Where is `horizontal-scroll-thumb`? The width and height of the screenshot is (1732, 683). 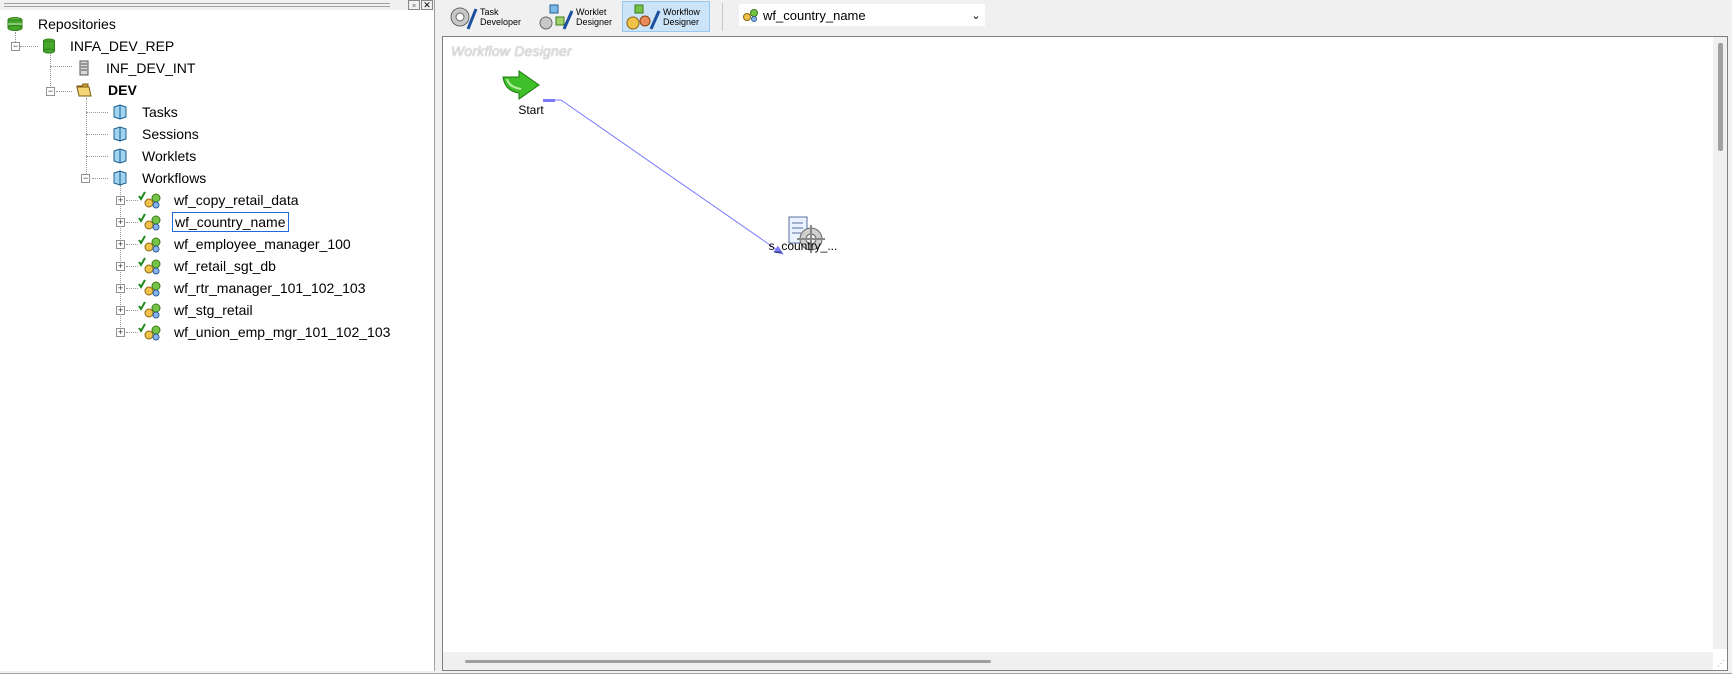 horizontal-scroll-thumb is located at coordinates (728, 661).